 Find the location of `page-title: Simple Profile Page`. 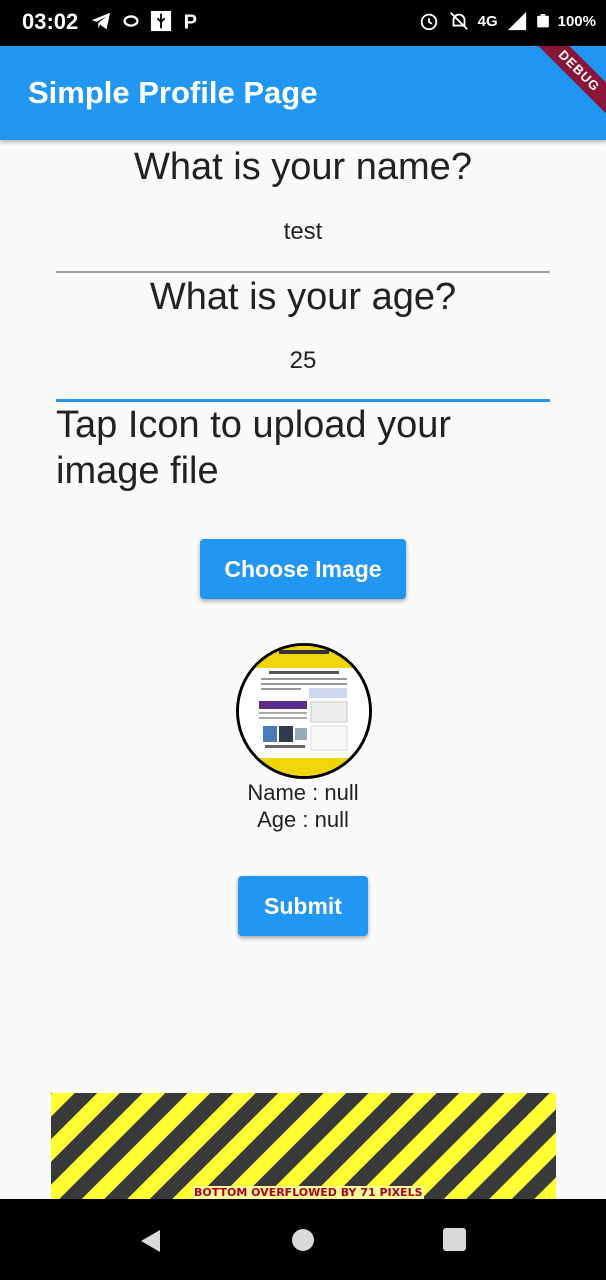

page-title: Simple Profile Page is located at coordinates (173, 92).